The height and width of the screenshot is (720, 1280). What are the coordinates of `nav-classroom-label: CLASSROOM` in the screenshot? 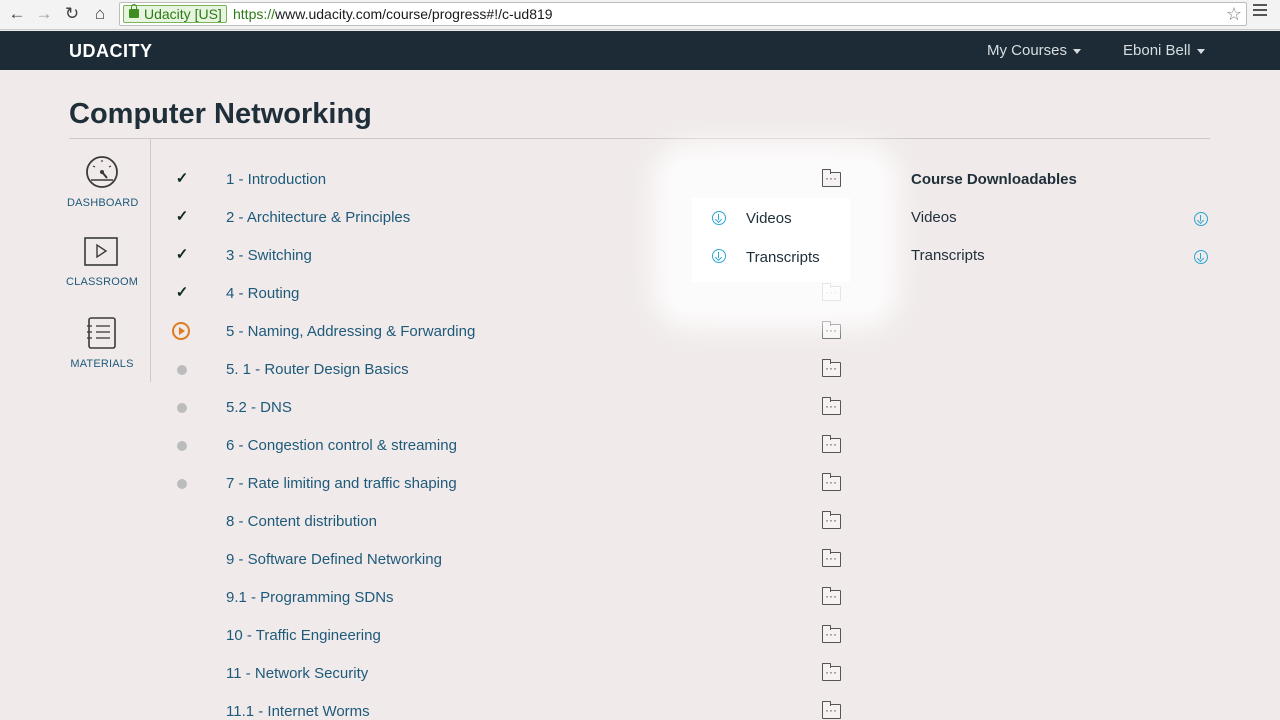 It's located at (102, 282).